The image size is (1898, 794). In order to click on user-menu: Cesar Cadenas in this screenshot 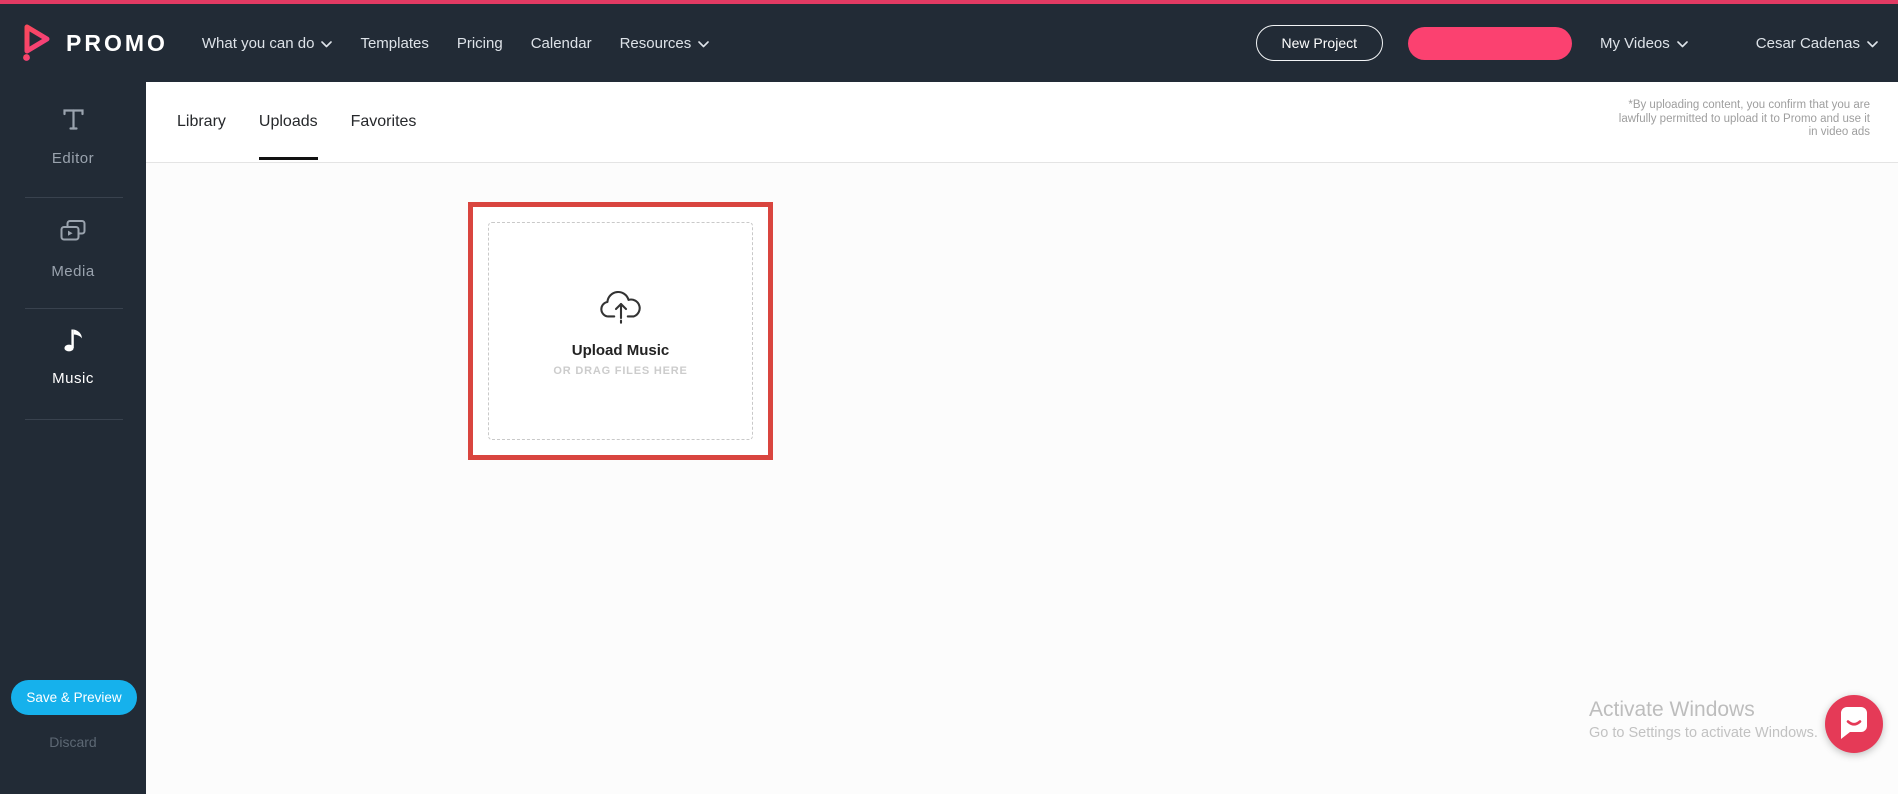, I will do `click(1817, 43)`.